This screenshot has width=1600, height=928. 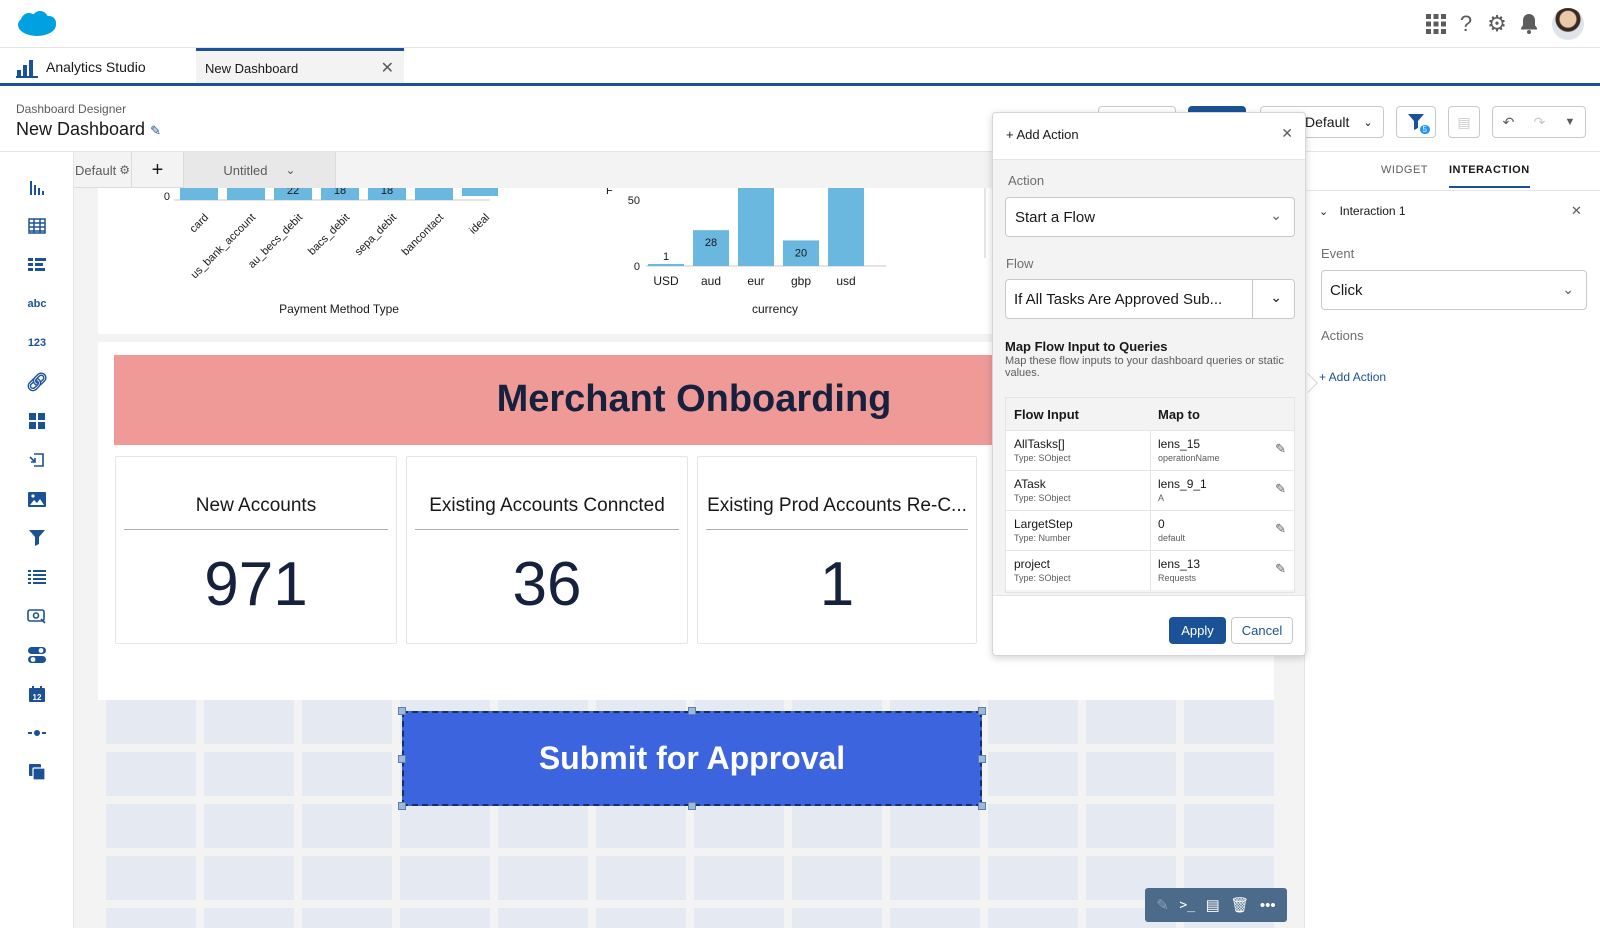 I want to click on page-tab-untitled: Untitled ⌄, so click(x=260, y=170).